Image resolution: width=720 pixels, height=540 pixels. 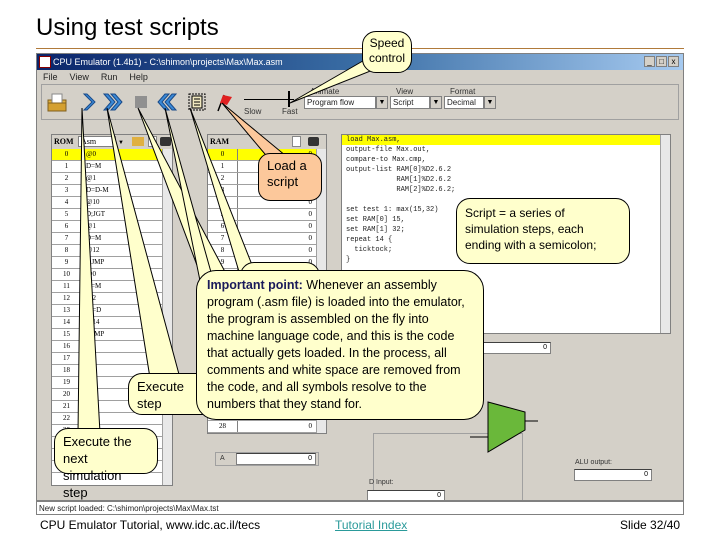 I want to click on rom-address: 10, so click(x=67, y=274).